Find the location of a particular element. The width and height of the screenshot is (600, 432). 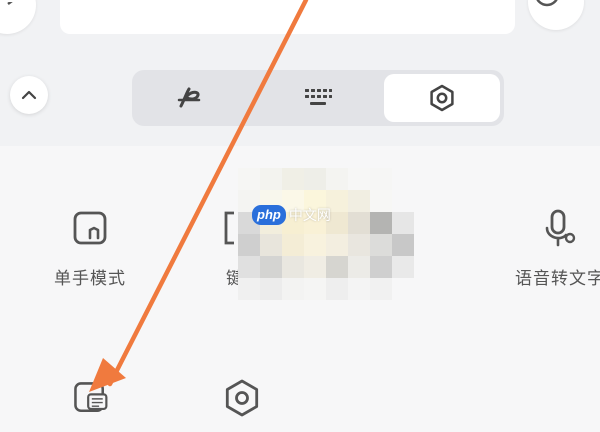

chevron-up-icon is located at coordinates (29, 95).